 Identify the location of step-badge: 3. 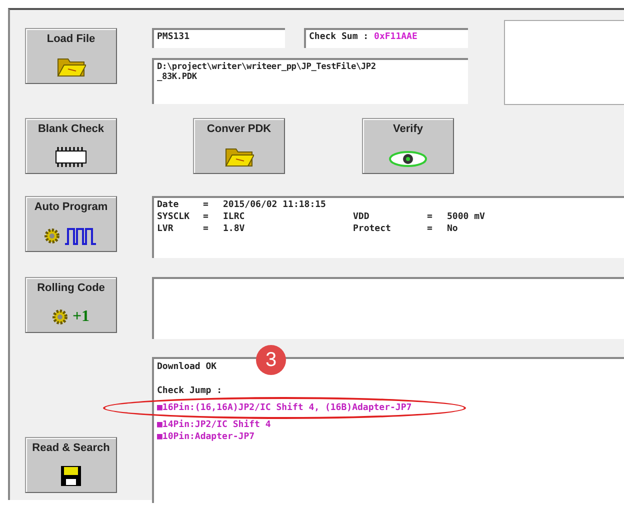
(271, 360).